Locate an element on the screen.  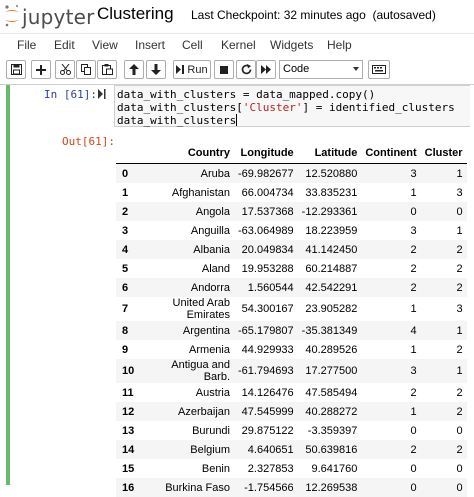
row-index: 15 is located at coordinates (129, 468).